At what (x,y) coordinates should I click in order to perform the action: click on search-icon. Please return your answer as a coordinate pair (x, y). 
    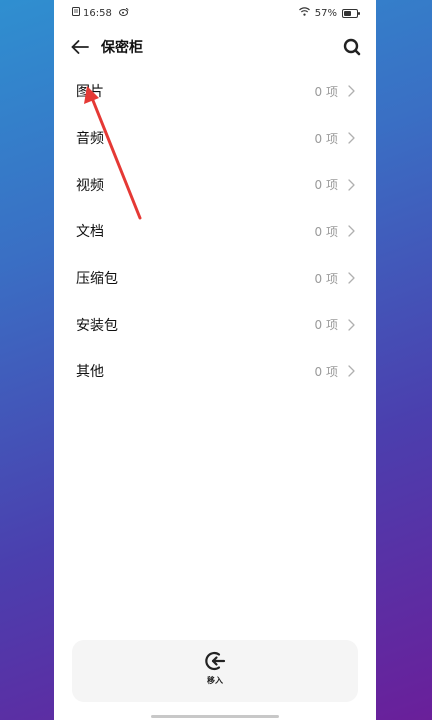
    Looking at the image, I should click on (352, 47).